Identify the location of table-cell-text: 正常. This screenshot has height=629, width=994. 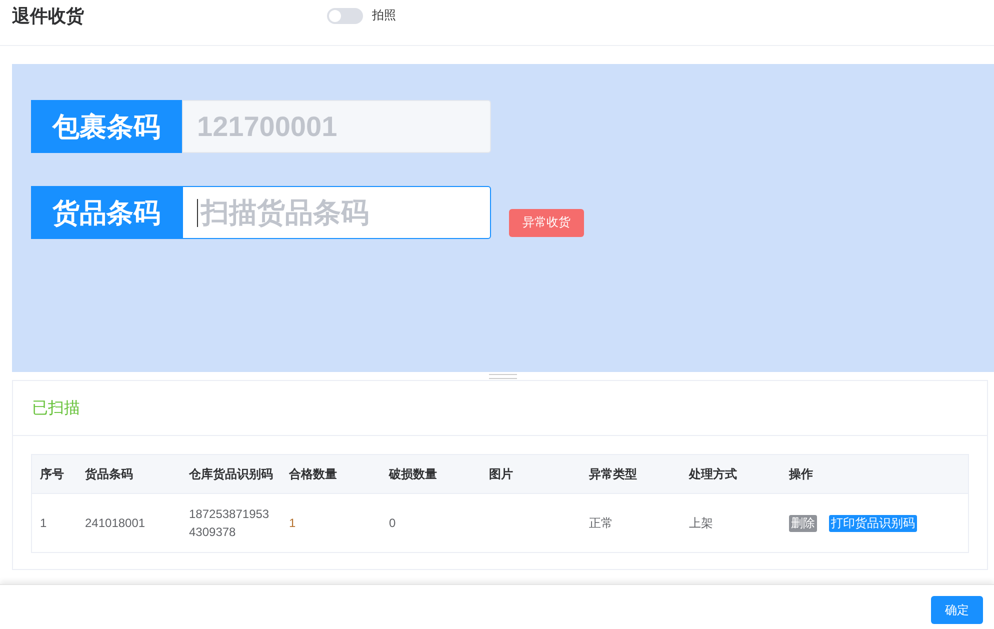
(601, 523).